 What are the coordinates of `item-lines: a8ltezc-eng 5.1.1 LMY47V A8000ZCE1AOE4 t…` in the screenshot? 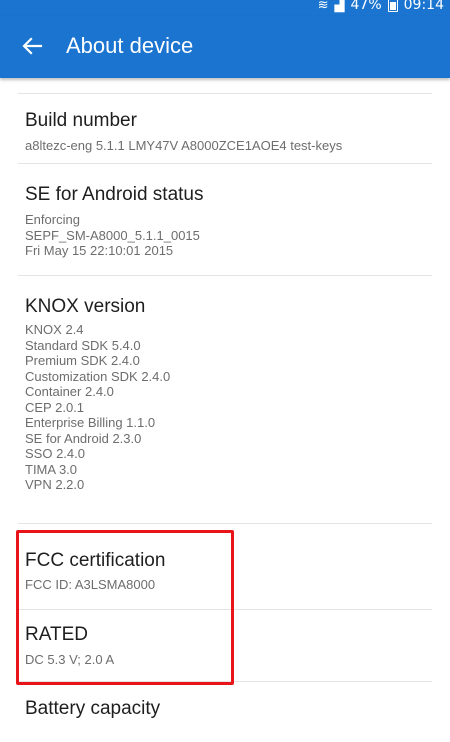 It's located at (183, 146).